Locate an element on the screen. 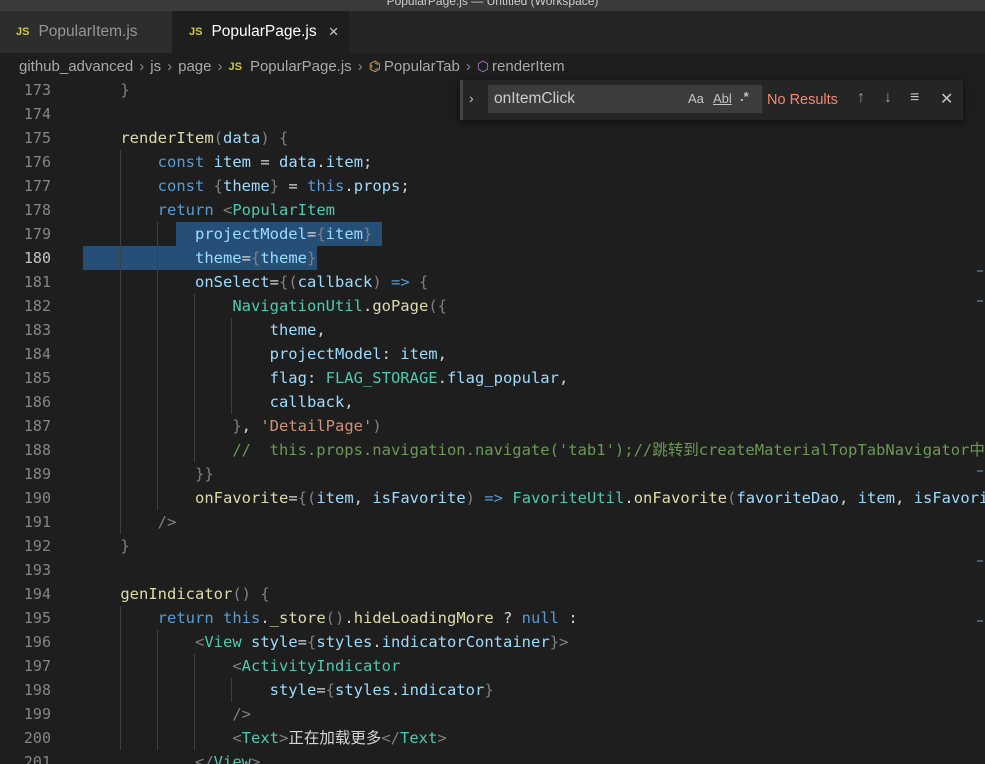 The image size is (985, 764). breadcrumb-item: PopularPage.js is located at coordinates (301, 66).